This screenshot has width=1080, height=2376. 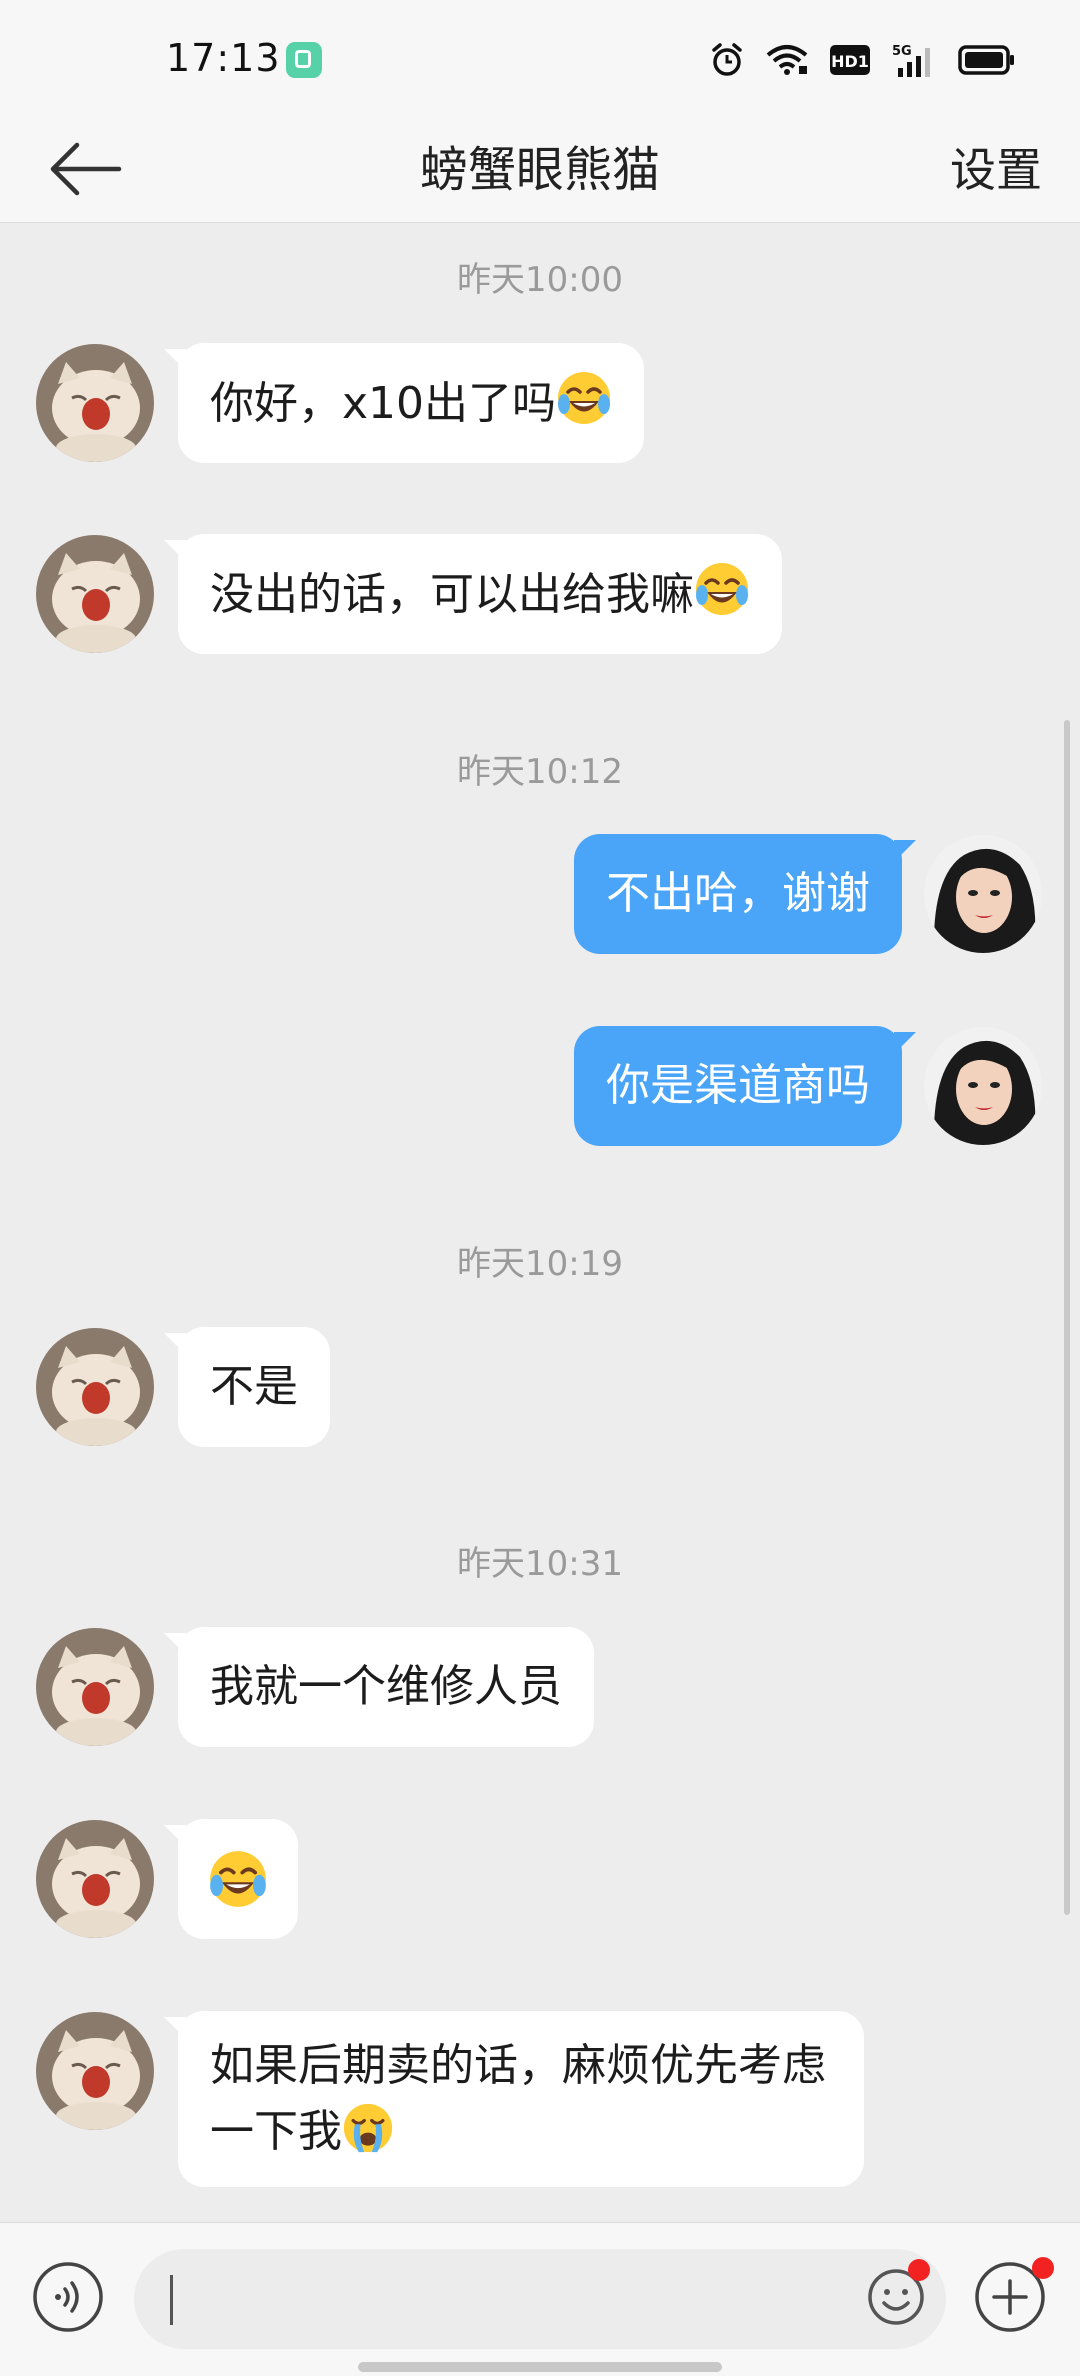 I want to click on outgoing-message: 你是渠道商吗, so click(x=745, y=1086).